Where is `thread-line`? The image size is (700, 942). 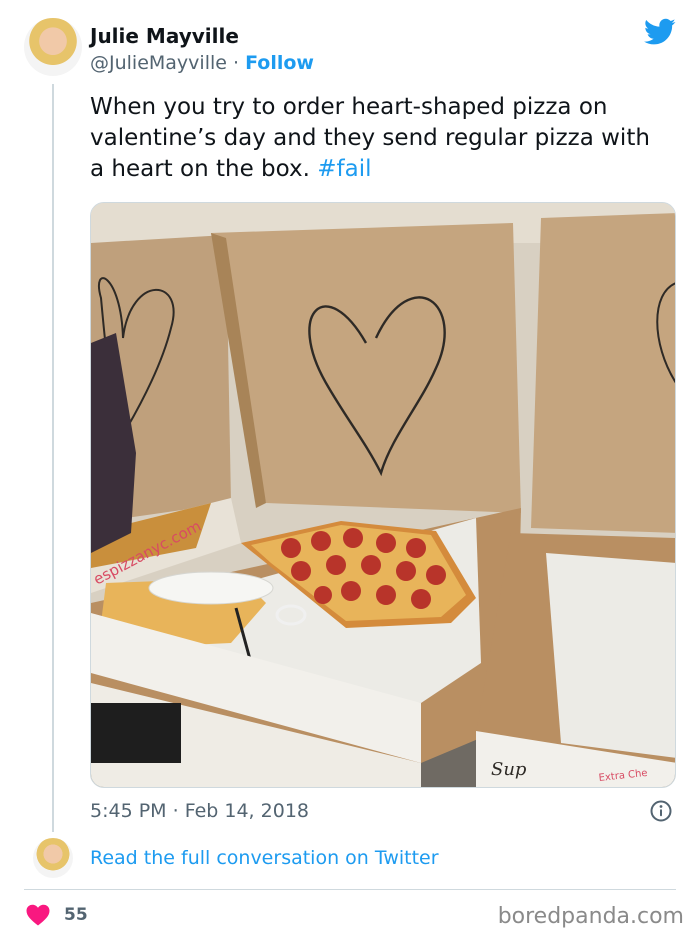
thread-line is located at coordinates (53, 458).